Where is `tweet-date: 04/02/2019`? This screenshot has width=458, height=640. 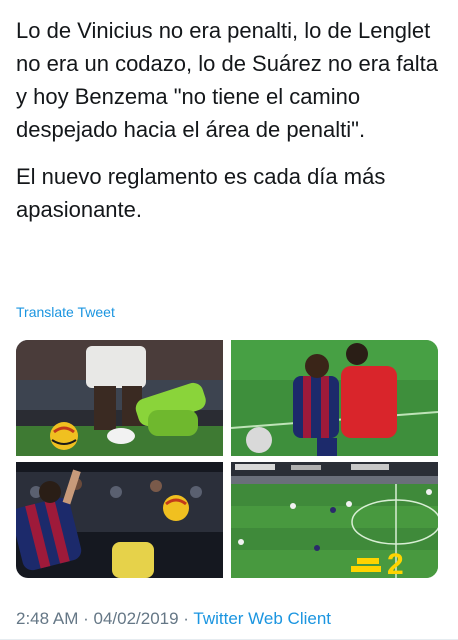 tweet-date: 04/02/2019 is located at coordinates (136, 618).